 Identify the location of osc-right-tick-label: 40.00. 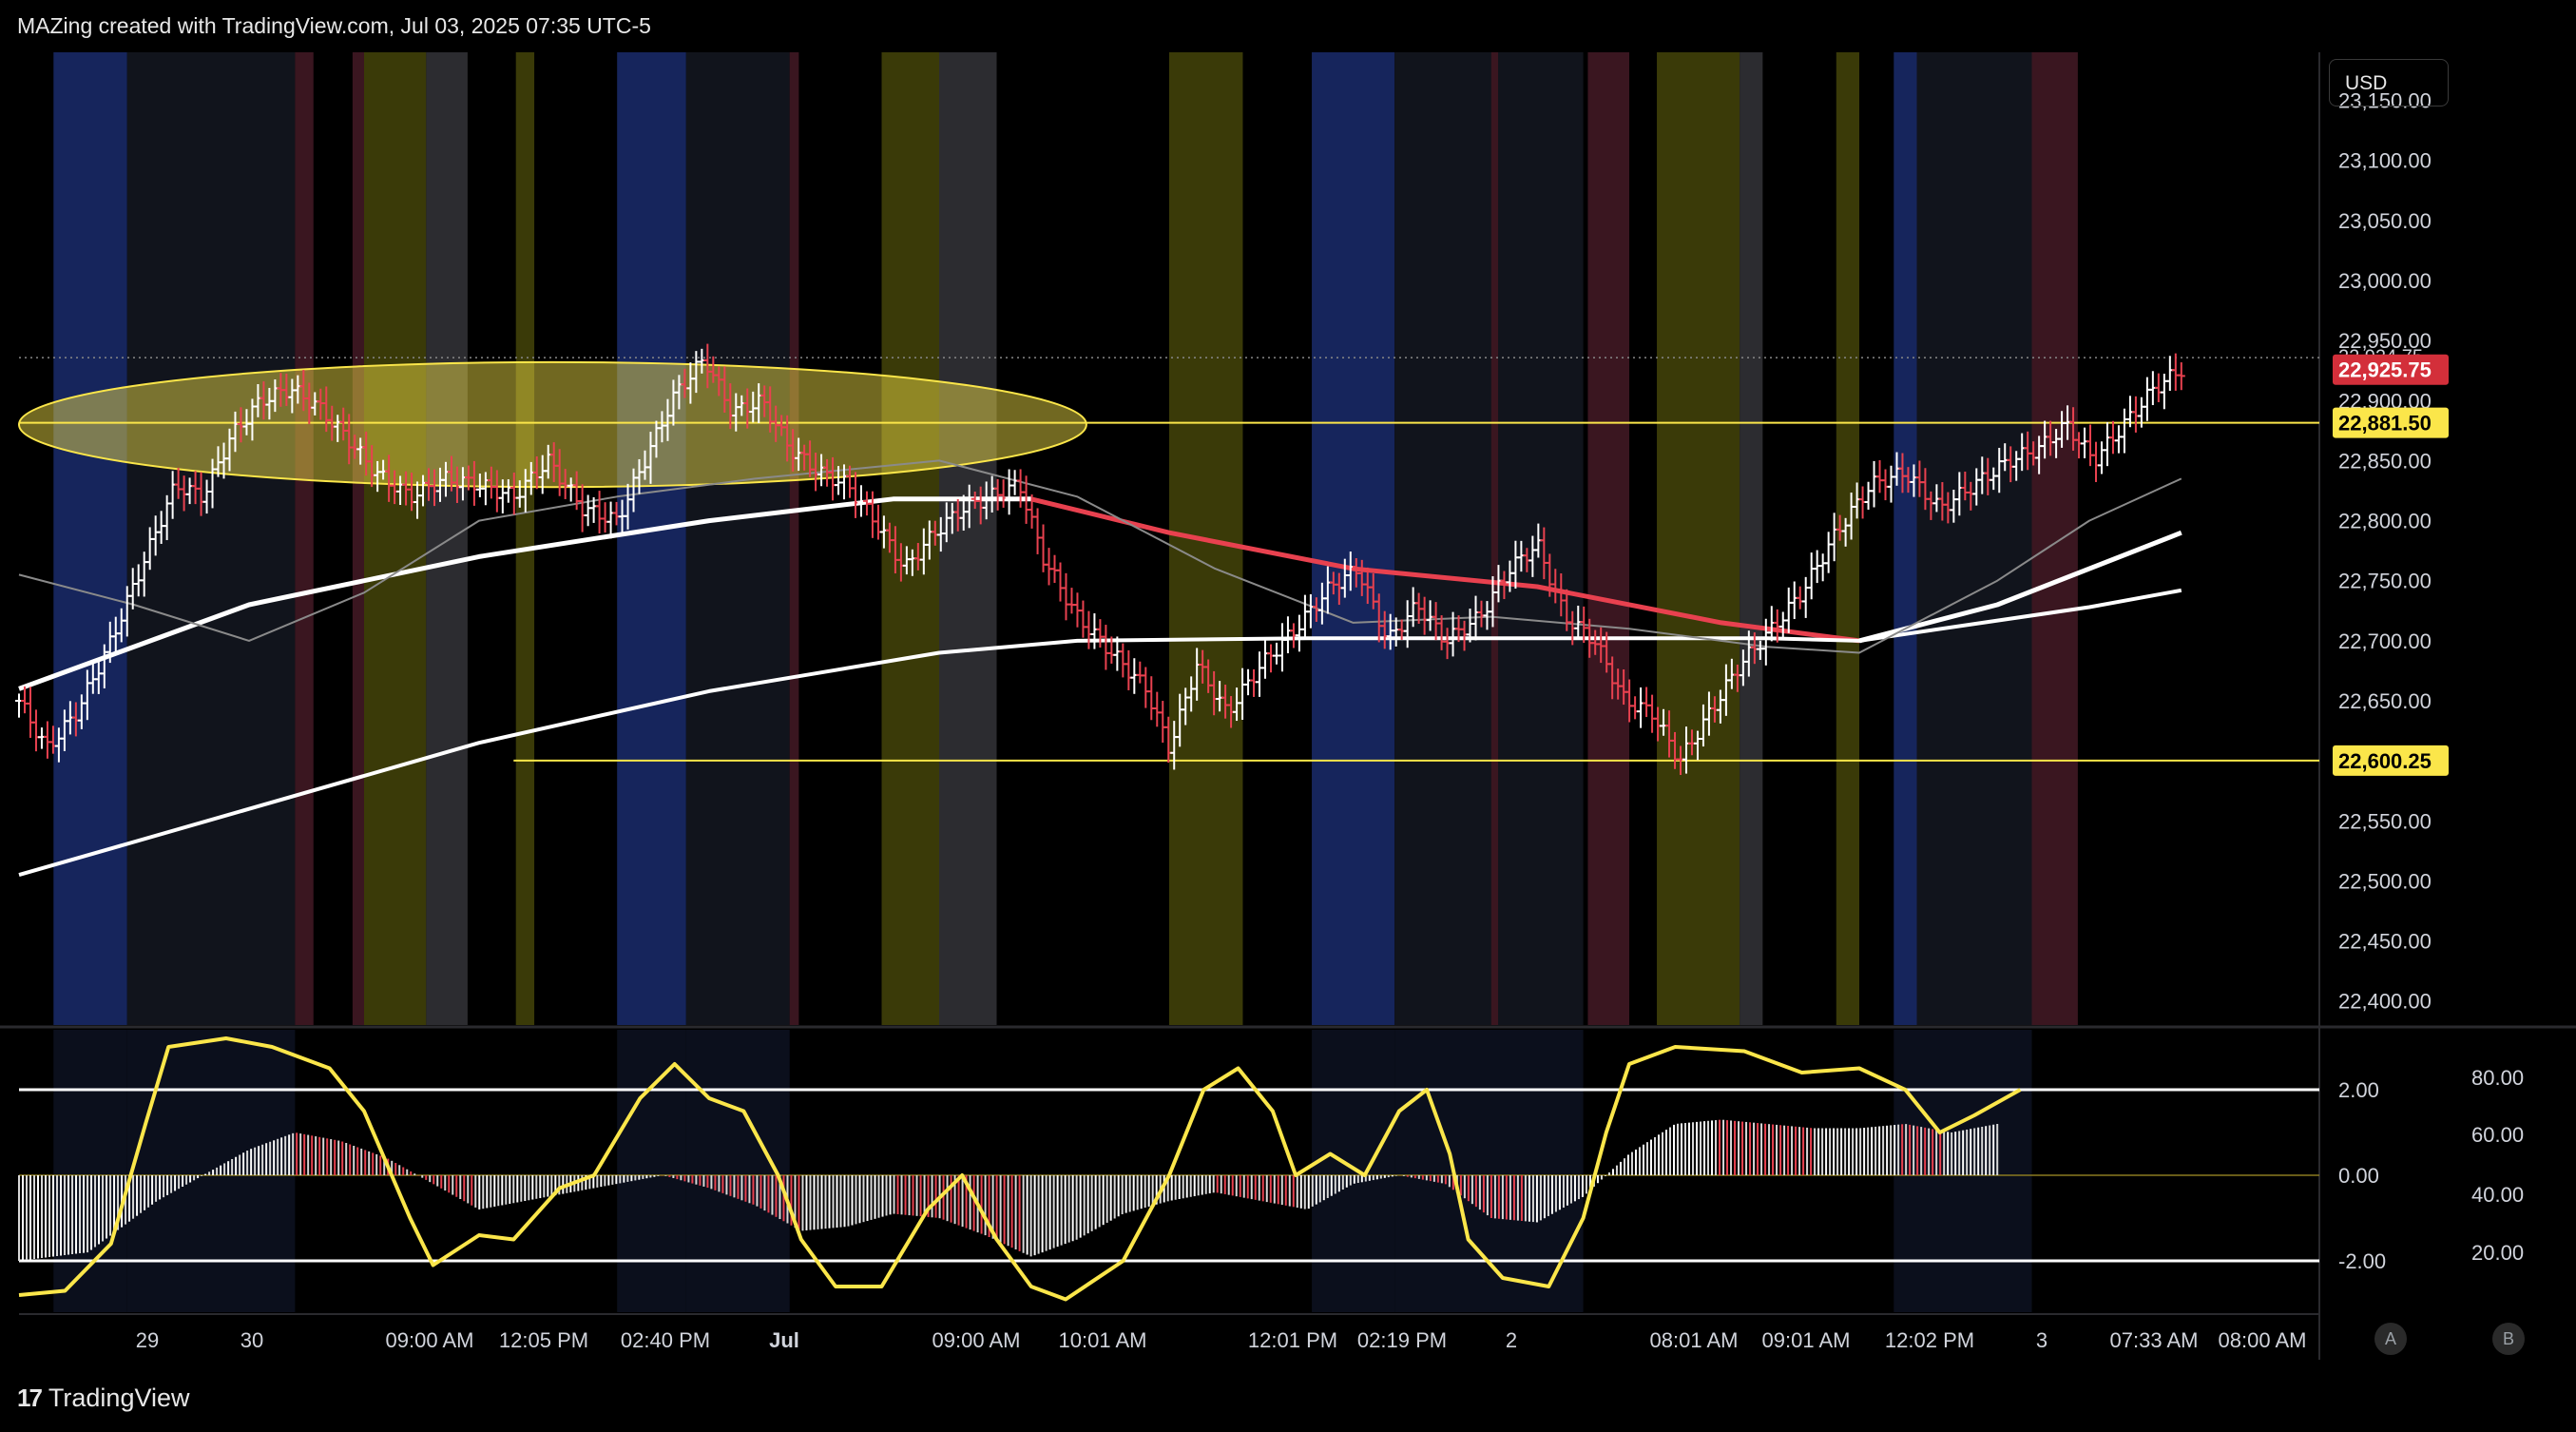
(2497, 1195).